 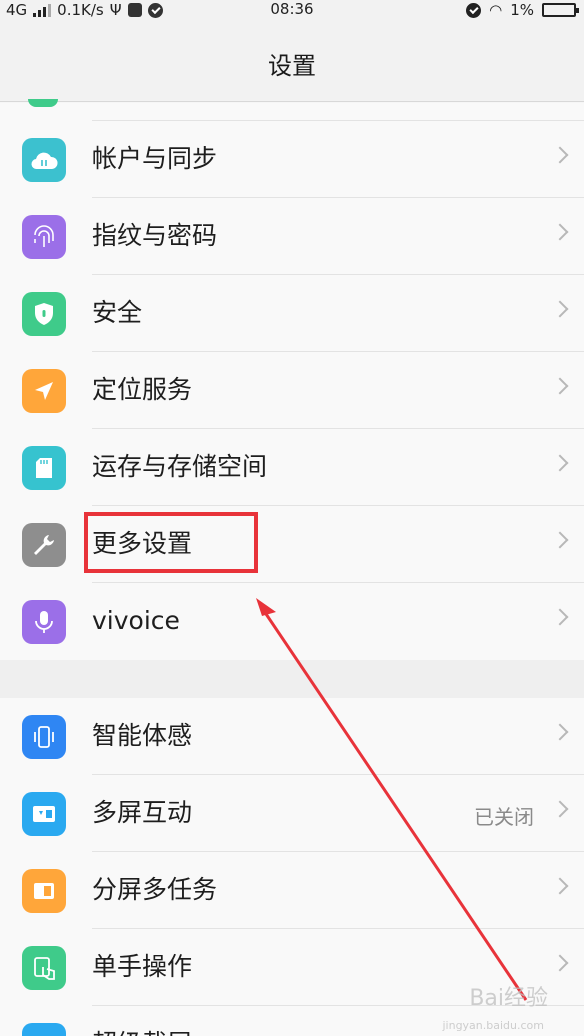 I want to click on watermark-logo: Bai经验, so click(x=508, y=998).